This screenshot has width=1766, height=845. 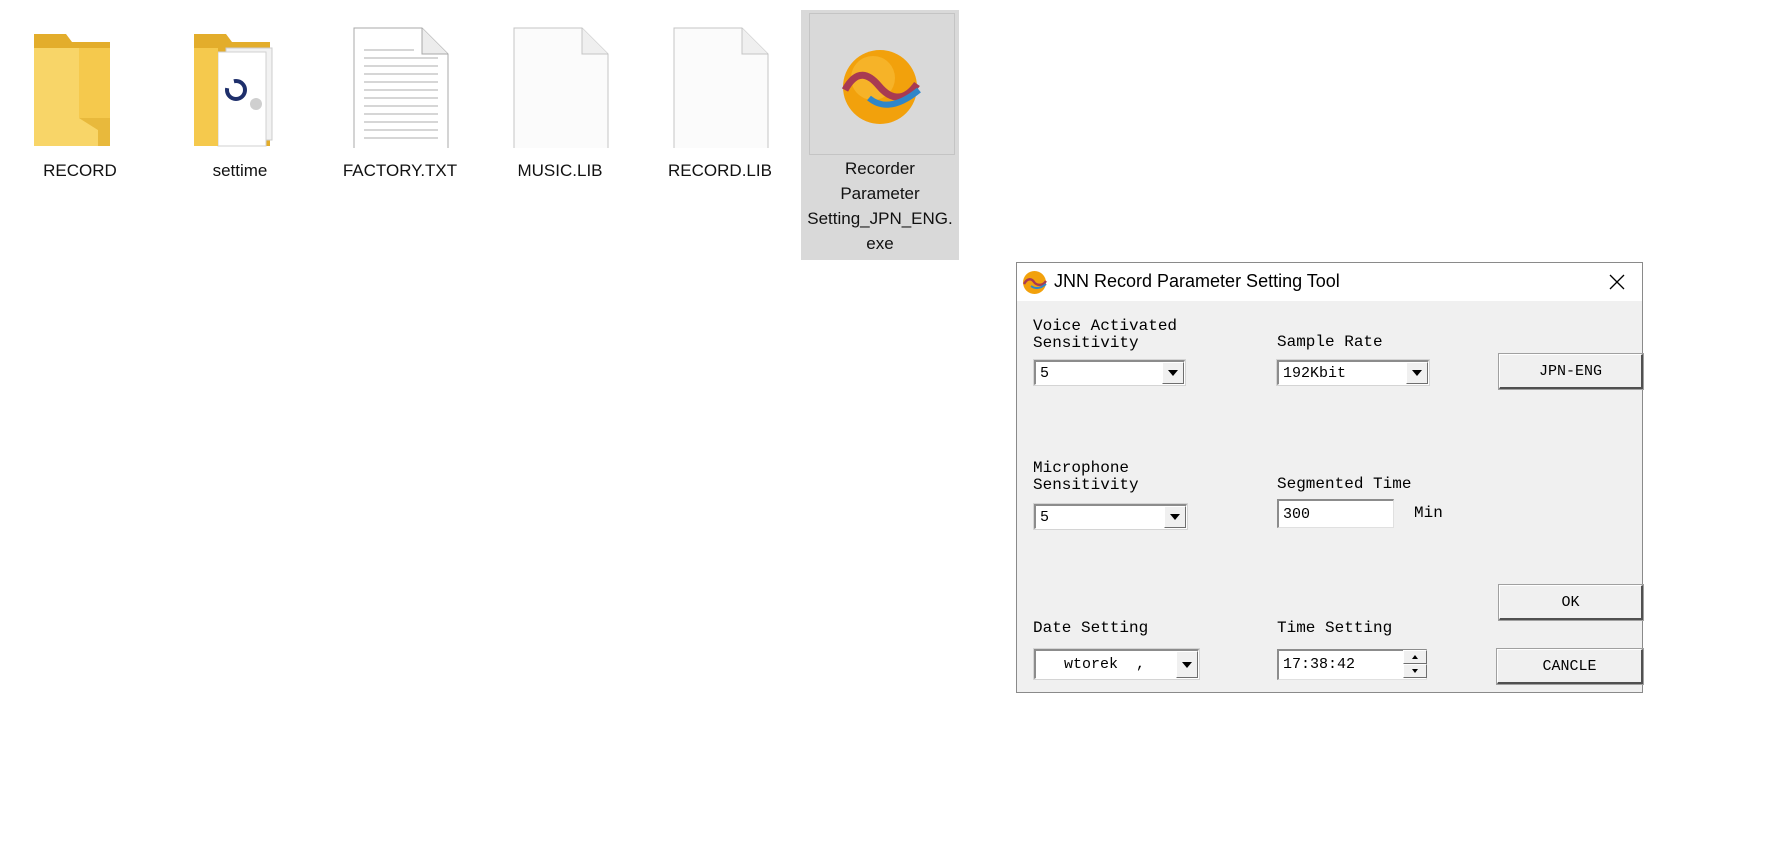 I want to click on segmented-time-unit: Min, so click(x=1428, y=513).